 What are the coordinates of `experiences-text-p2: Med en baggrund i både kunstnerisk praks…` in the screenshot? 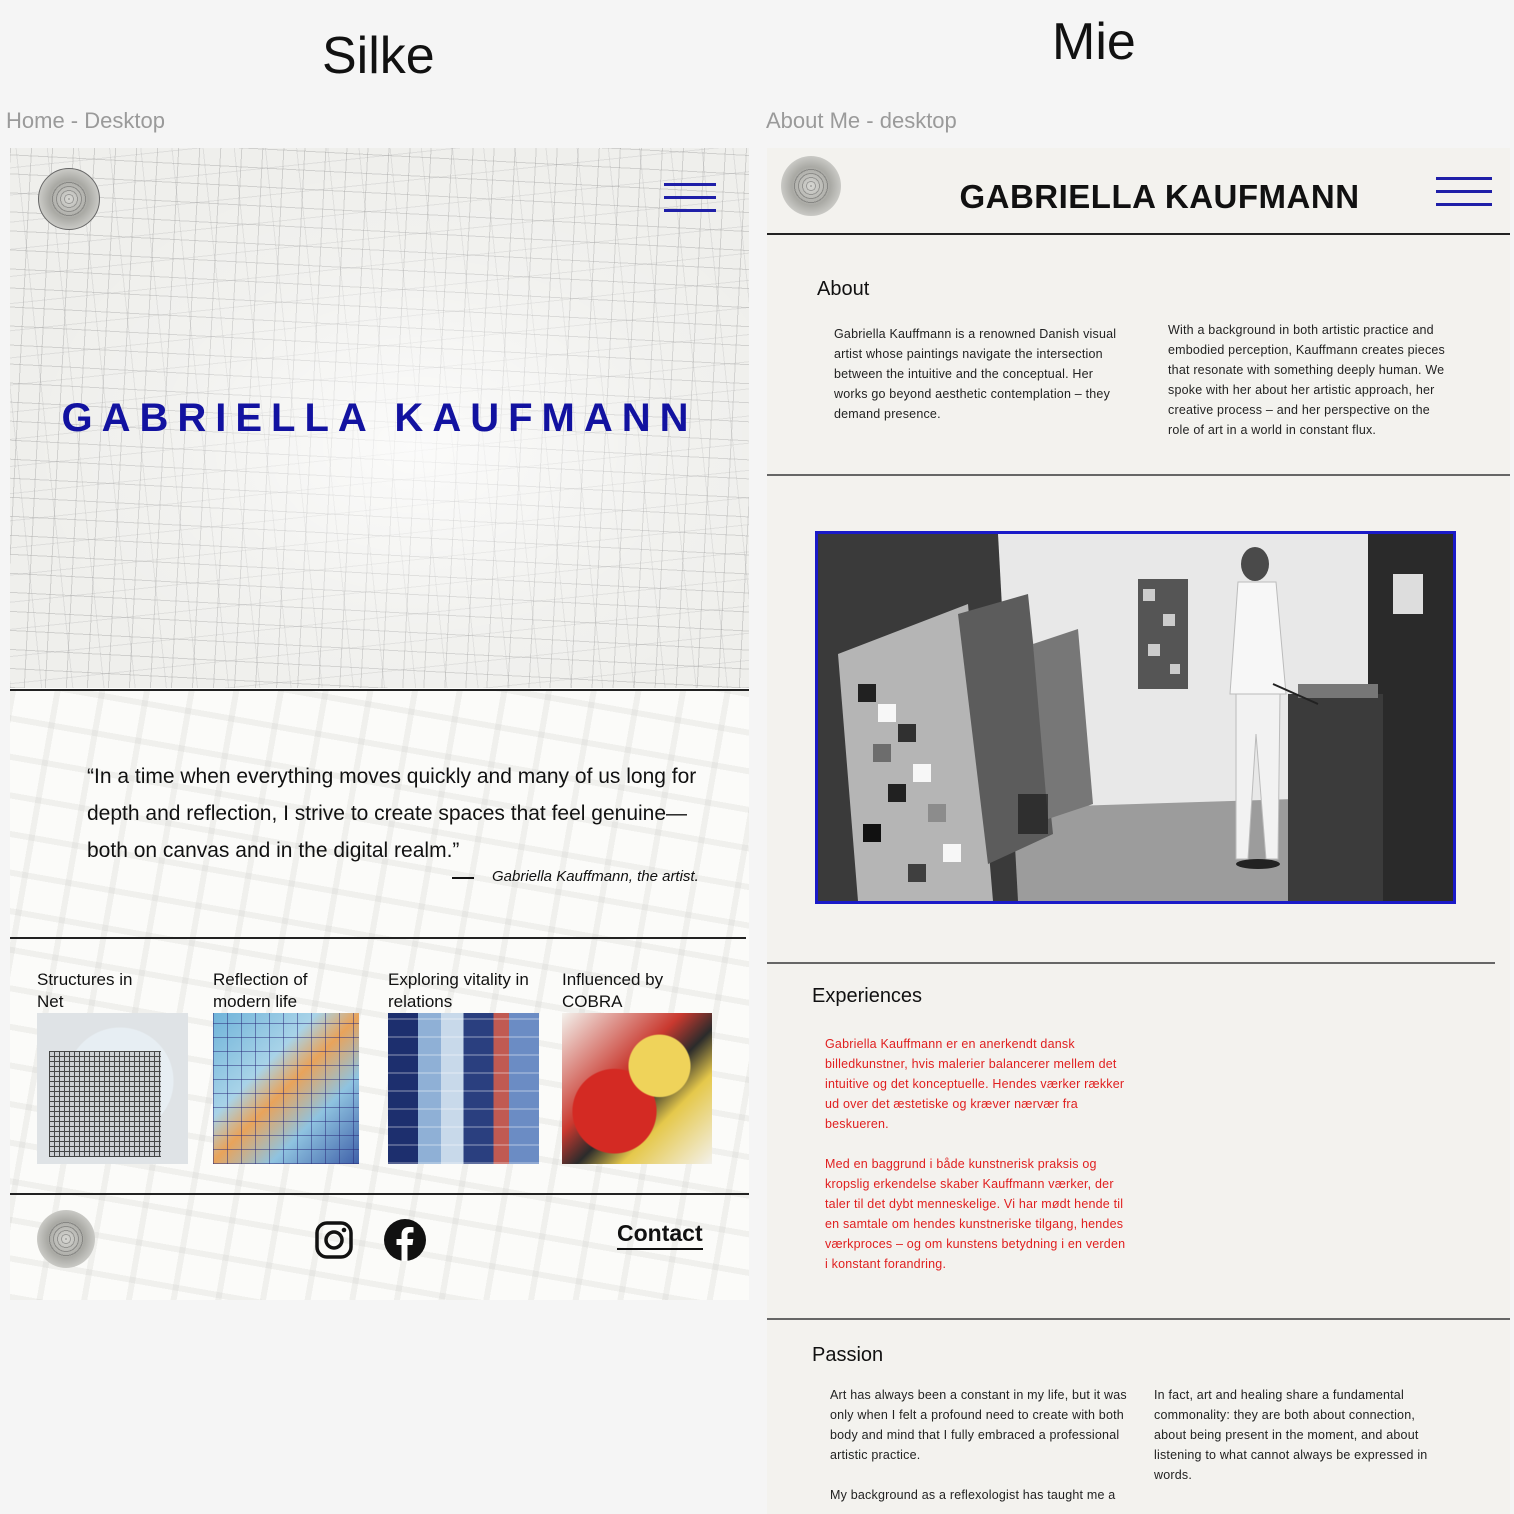 It's located at (975, 1214).